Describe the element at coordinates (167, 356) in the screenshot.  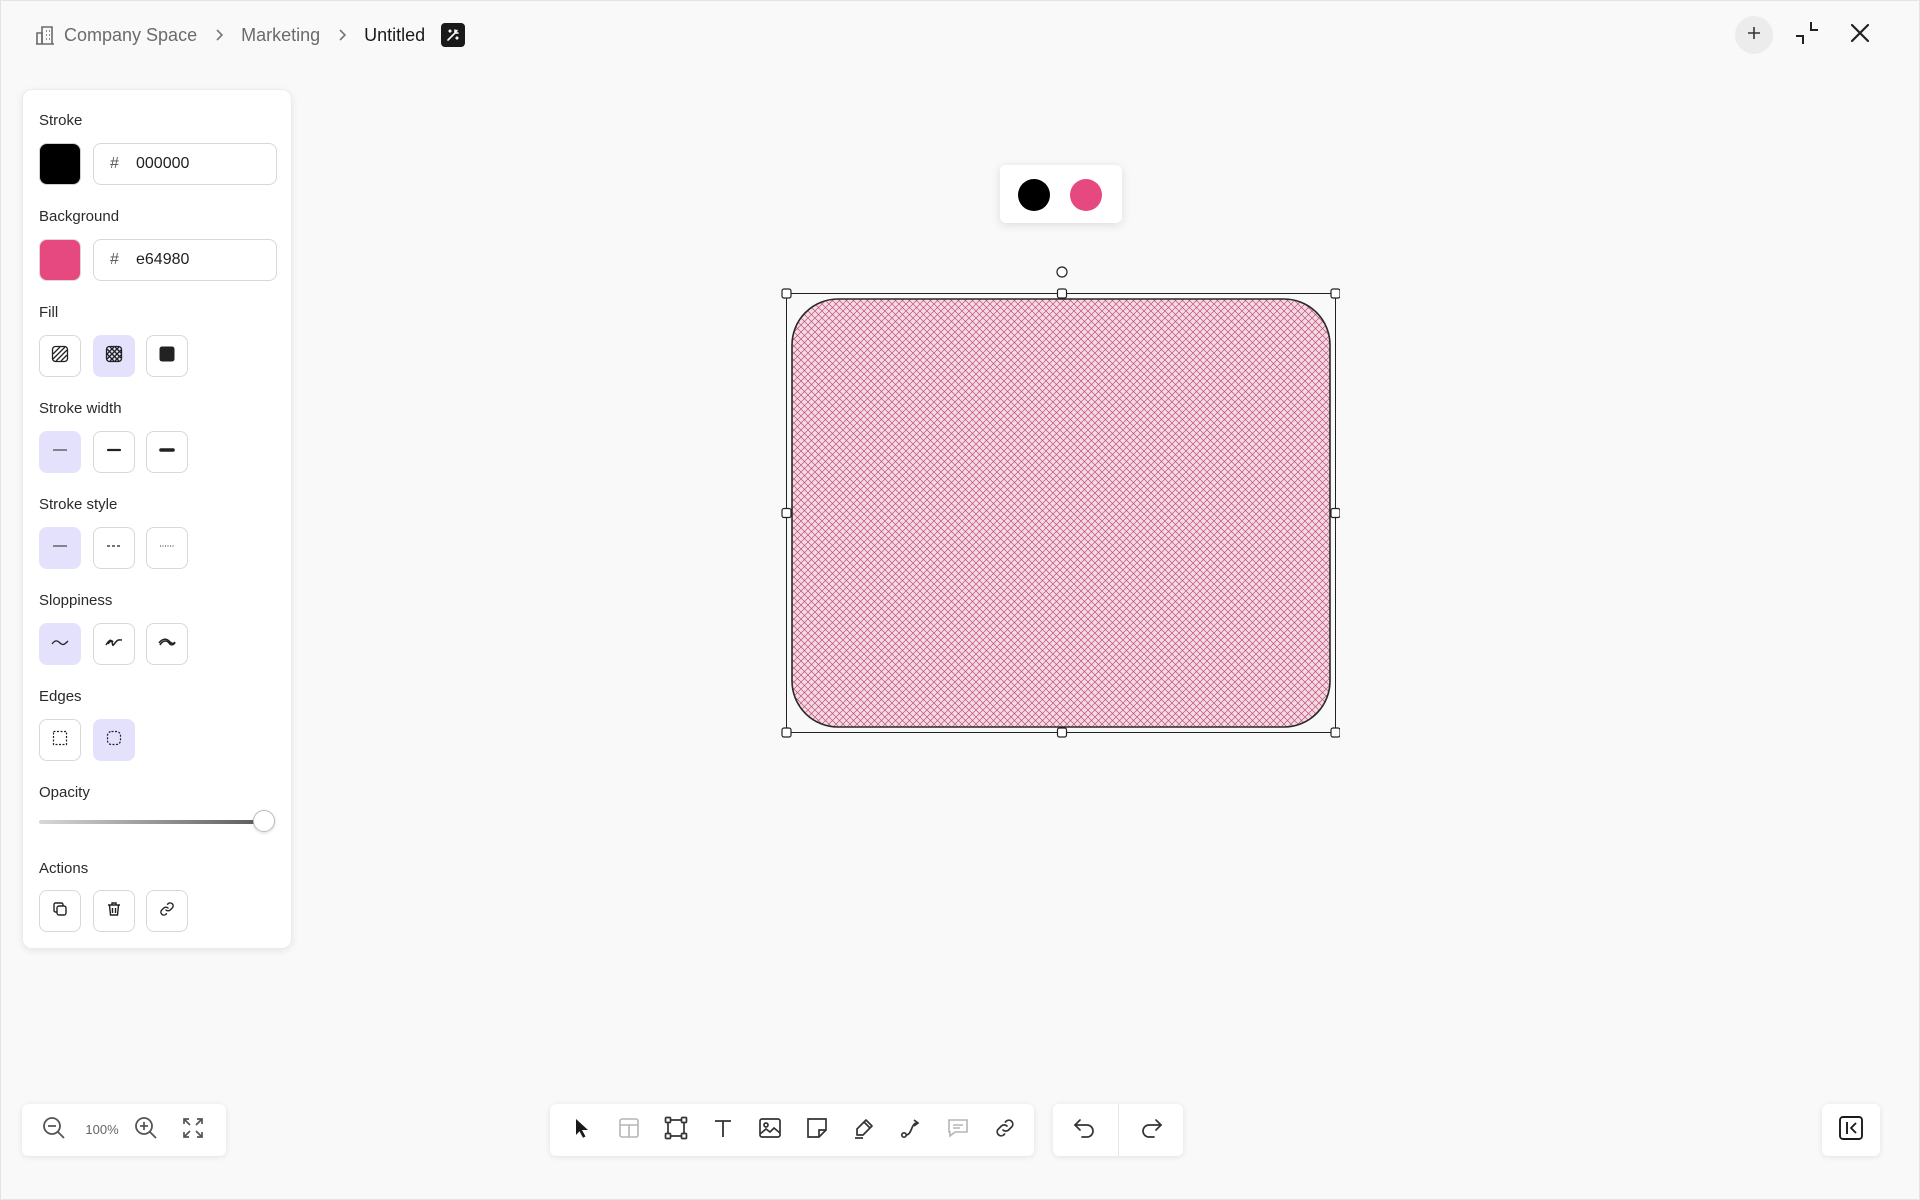
I see `fill-solid-button` at that location.